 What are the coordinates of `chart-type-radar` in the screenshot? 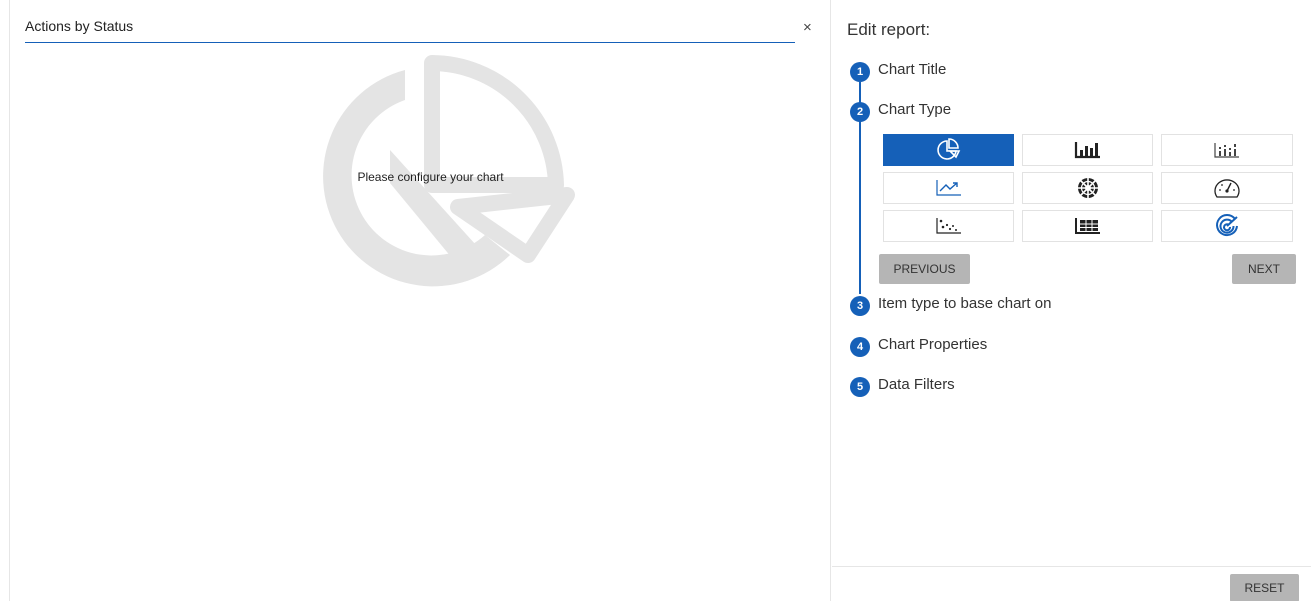 It's located at (1227, 226).